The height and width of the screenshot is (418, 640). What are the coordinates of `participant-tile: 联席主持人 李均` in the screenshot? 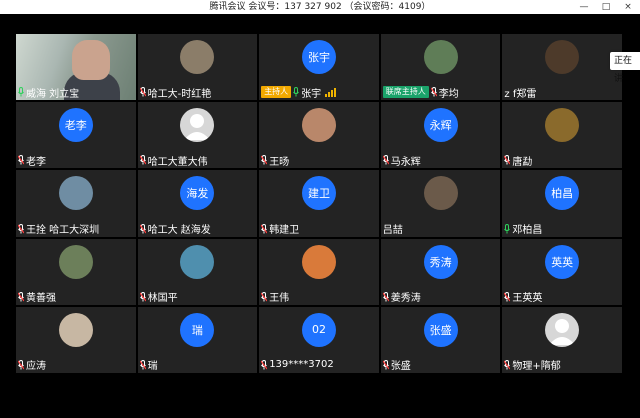 It's located at (440, 67).